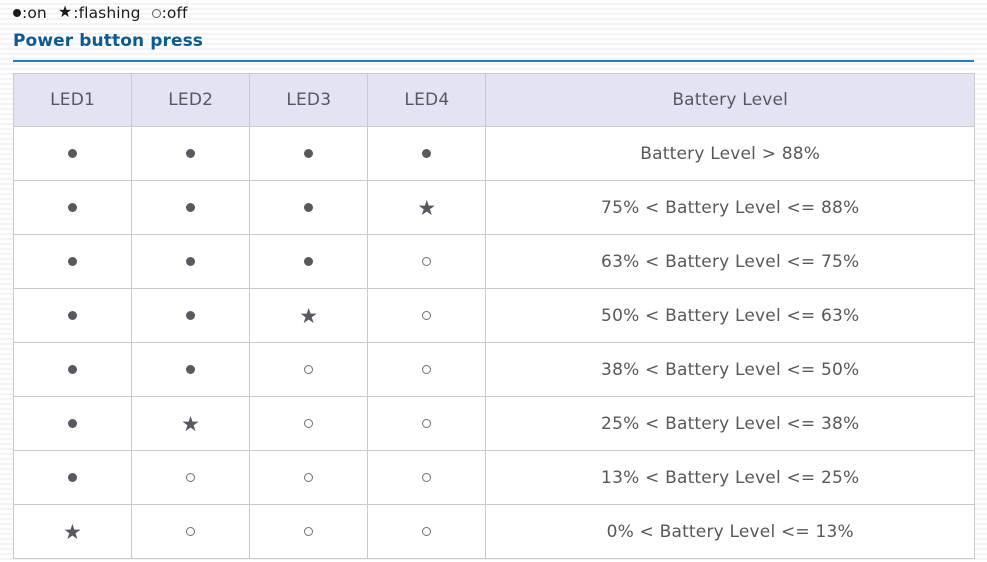  I want to click on table-row: 13% < Battery Level <= 25%, so click(493, 477).